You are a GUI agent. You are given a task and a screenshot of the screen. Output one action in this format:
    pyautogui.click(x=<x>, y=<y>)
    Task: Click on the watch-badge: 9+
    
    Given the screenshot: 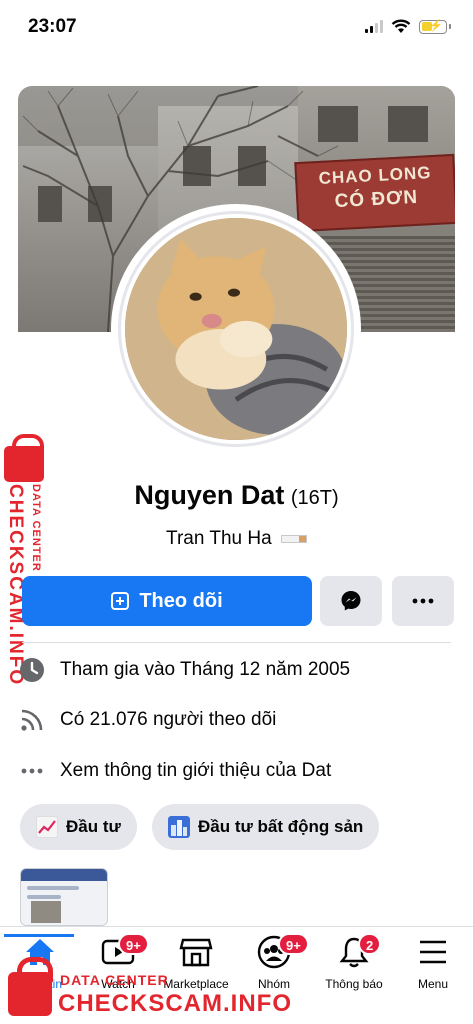 What is the action you would take?
    pyautogui.click(x=133, y=944)
    